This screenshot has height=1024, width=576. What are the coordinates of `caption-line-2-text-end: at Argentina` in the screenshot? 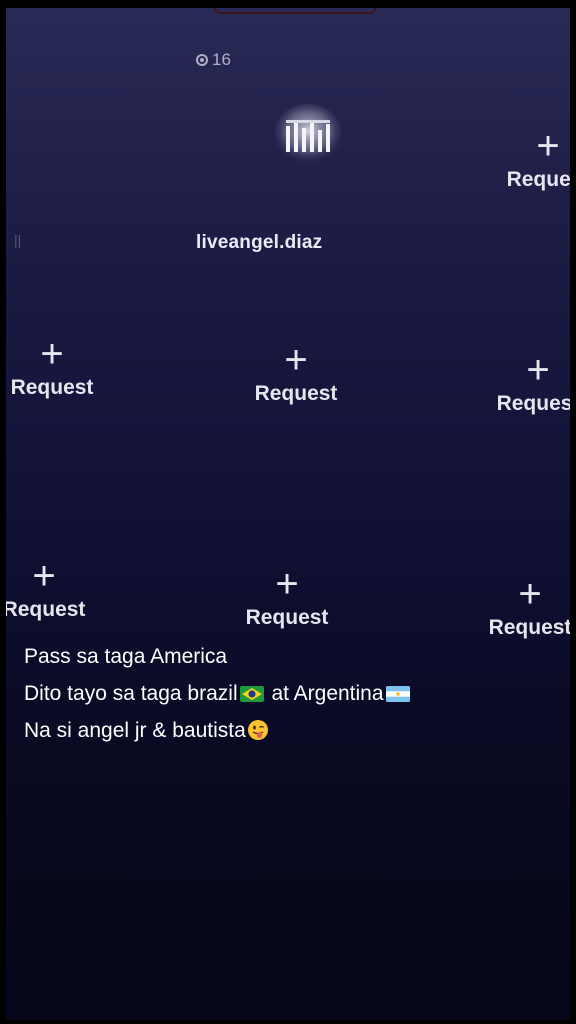 It's located at (324, 693).